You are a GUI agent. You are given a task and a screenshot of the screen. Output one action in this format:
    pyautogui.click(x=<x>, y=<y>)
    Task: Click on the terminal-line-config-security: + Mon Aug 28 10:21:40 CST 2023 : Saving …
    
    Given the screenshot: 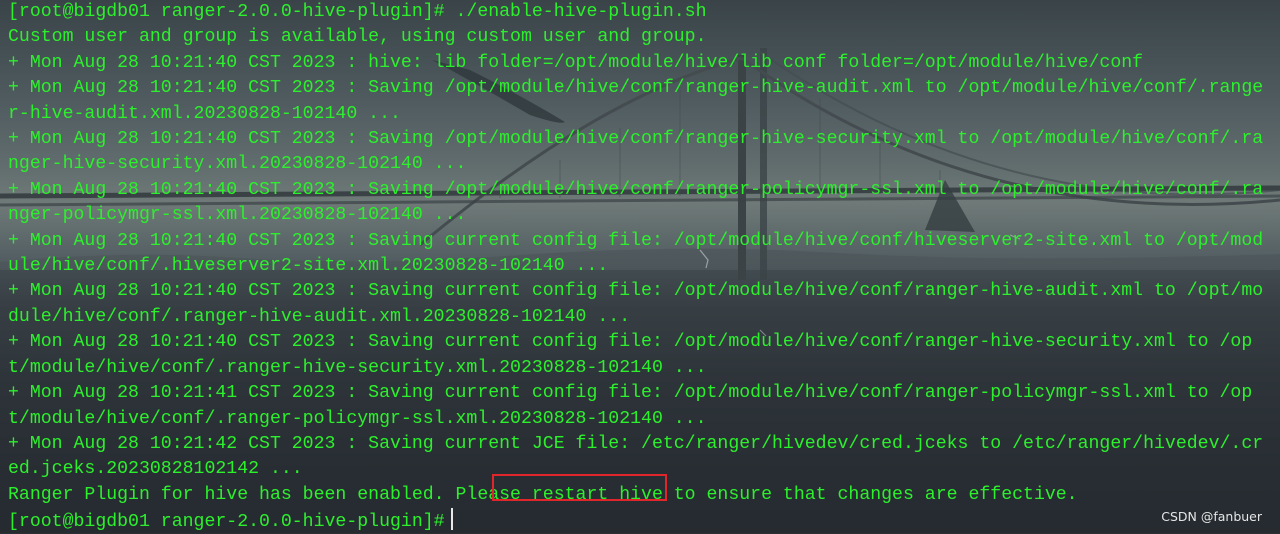 What is the action you would take?
    pyautogui.click(x=630, y=355)
    